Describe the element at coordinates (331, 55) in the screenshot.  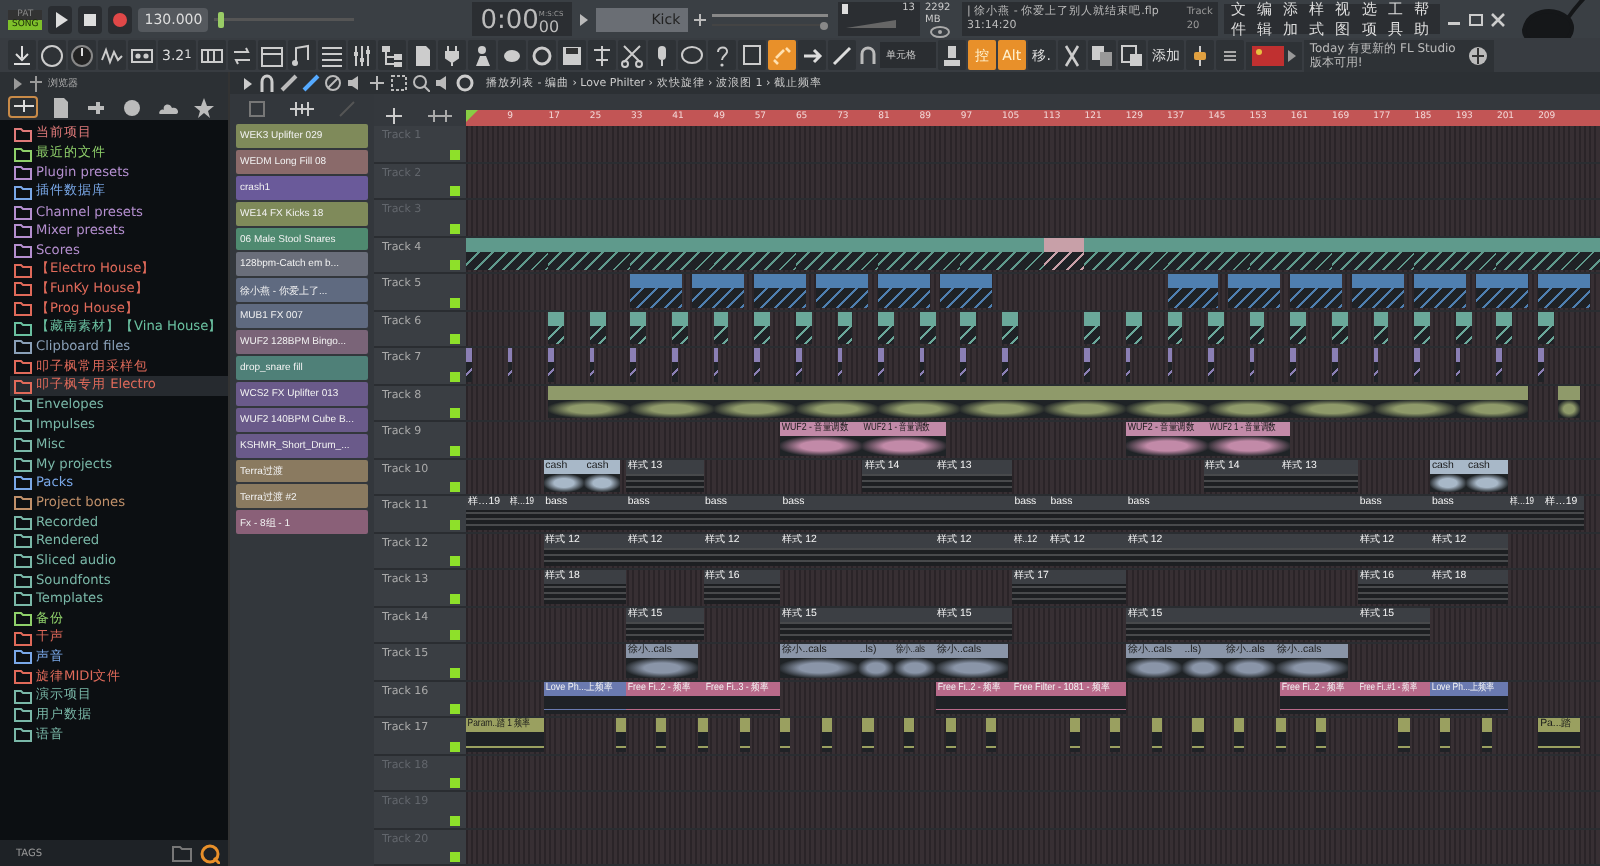
I see `grid-icon` at that location.